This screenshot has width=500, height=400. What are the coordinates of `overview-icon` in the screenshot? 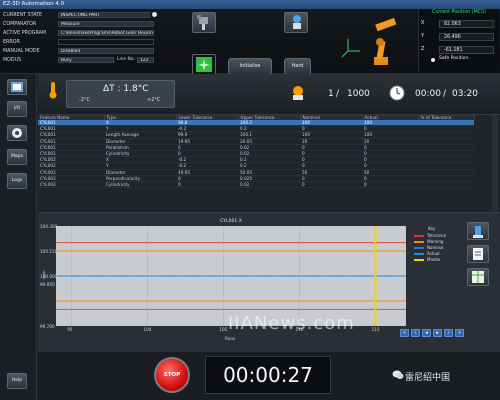 It's located at (17, 87).